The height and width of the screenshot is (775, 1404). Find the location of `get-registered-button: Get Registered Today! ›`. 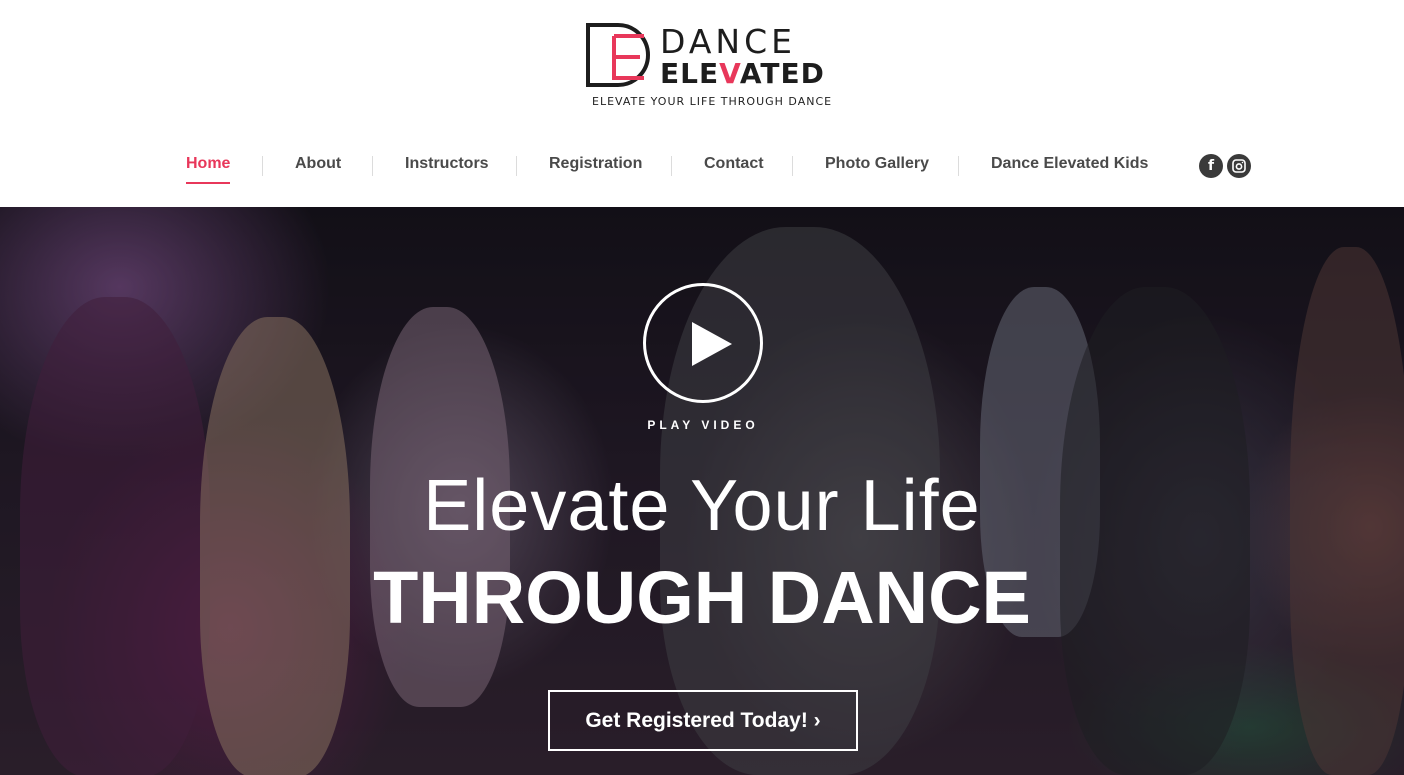

get-registered-button: Get Registered Today! › is located at coordinates (703, 720).